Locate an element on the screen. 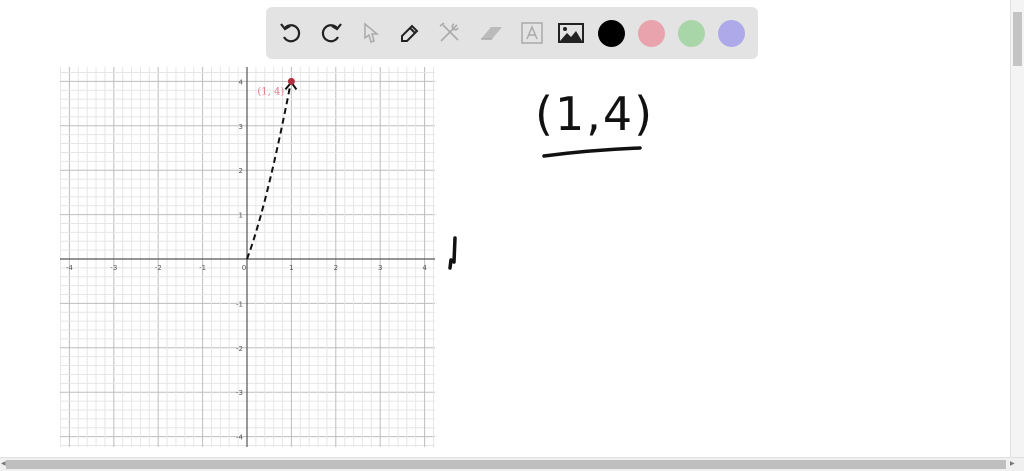 This screenshot has height=471, width=1024. vertical-scroll-thumb is located at coordinates (1017, 39).